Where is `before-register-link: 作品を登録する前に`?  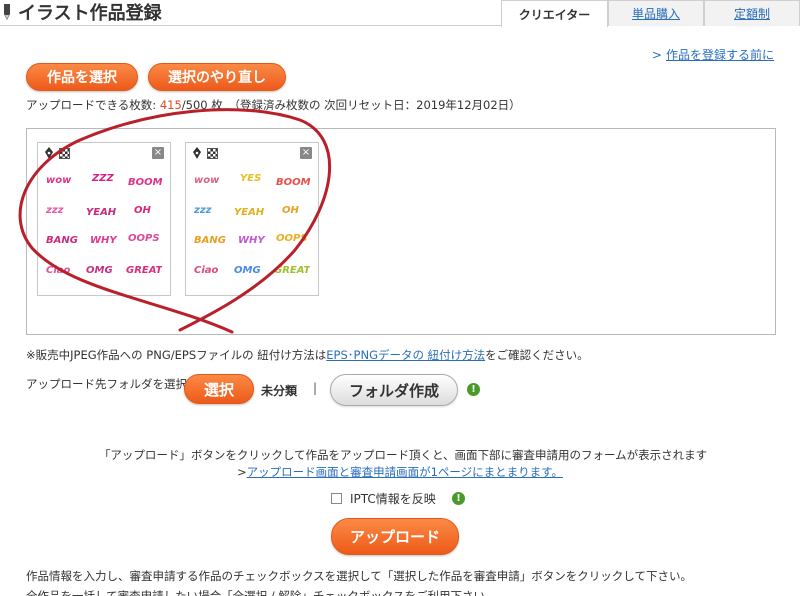
before-register-link: 作品を登録する前に is located at coordinates (720, 55).